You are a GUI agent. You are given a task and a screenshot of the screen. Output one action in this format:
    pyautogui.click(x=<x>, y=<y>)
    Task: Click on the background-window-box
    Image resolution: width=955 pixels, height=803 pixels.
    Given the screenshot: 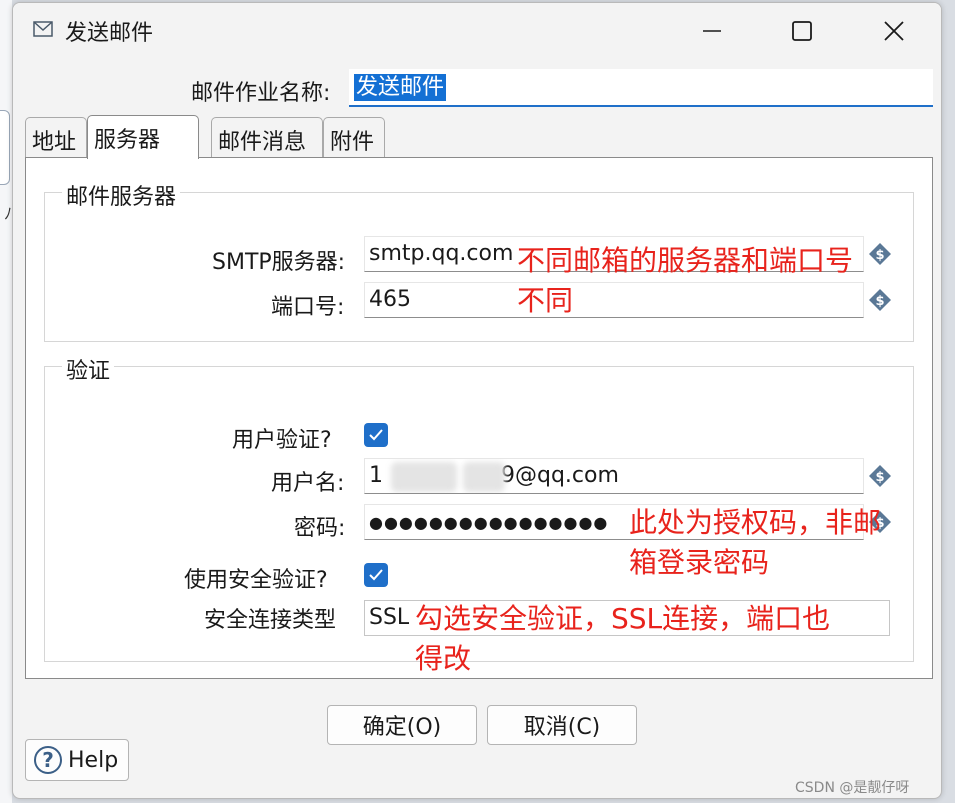 What is the action you would take?
    pyautogui.click(x=5, y=147)
    